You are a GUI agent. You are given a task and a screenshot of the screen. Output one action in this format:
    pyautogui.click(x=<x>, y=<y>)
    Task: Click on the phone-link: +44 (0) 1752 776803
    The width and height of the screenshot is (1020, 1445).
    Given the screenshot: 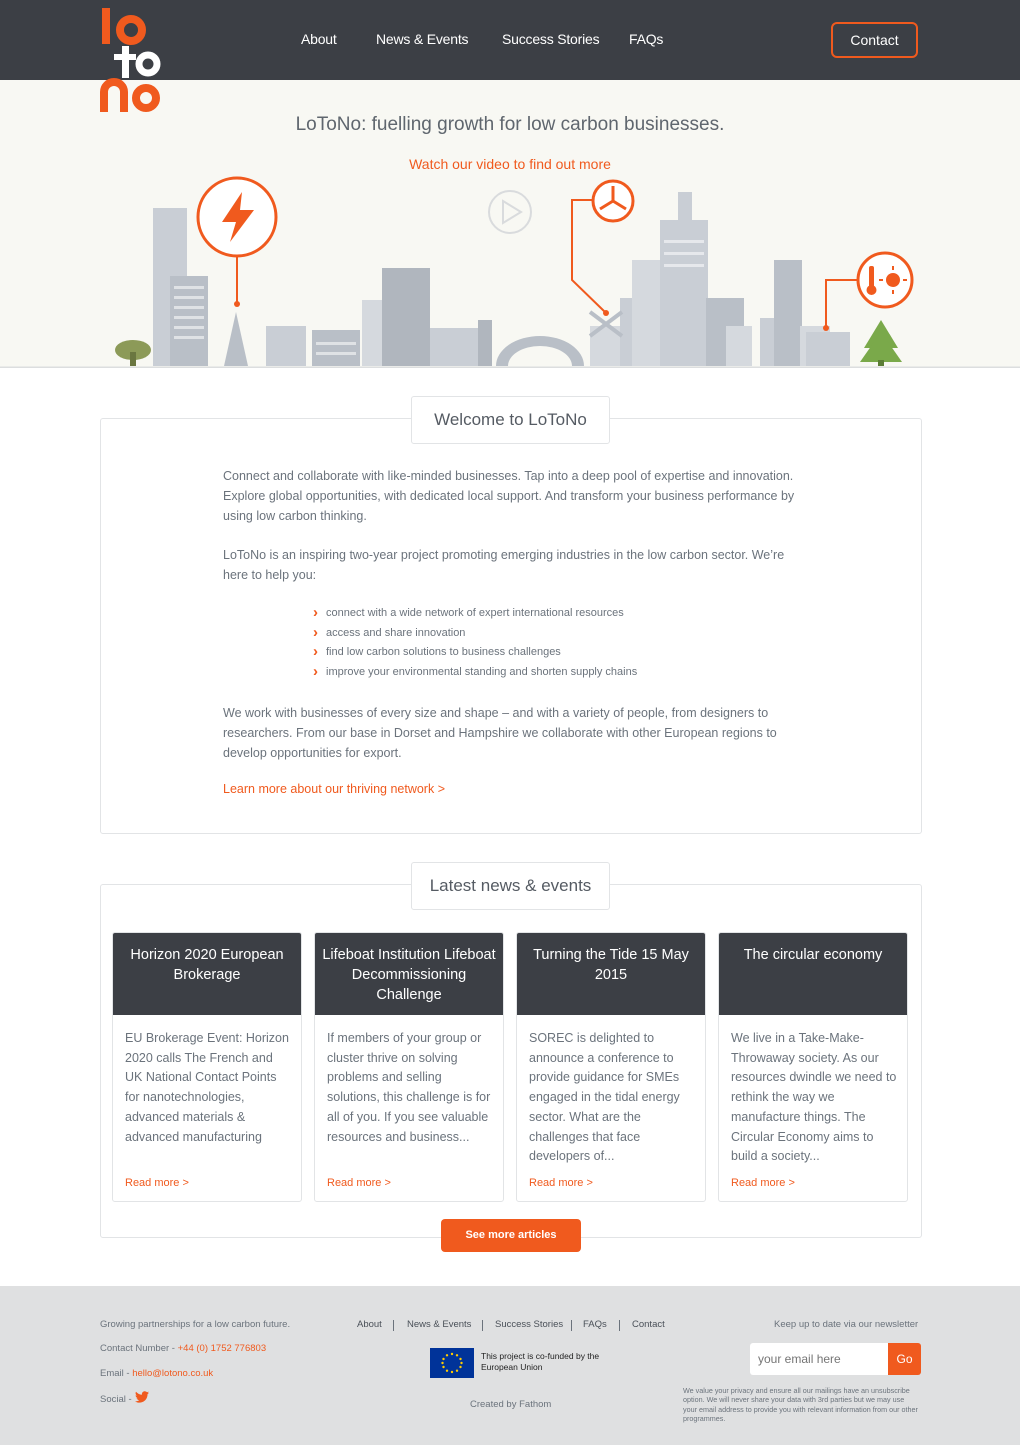 What is the action you would take?
    pyautogui.click(x=222, y=1348)
    